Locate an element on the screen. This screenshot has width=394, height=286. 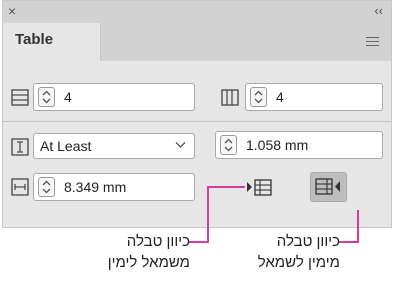
column-width-icon is located at coordinates (20, 187).